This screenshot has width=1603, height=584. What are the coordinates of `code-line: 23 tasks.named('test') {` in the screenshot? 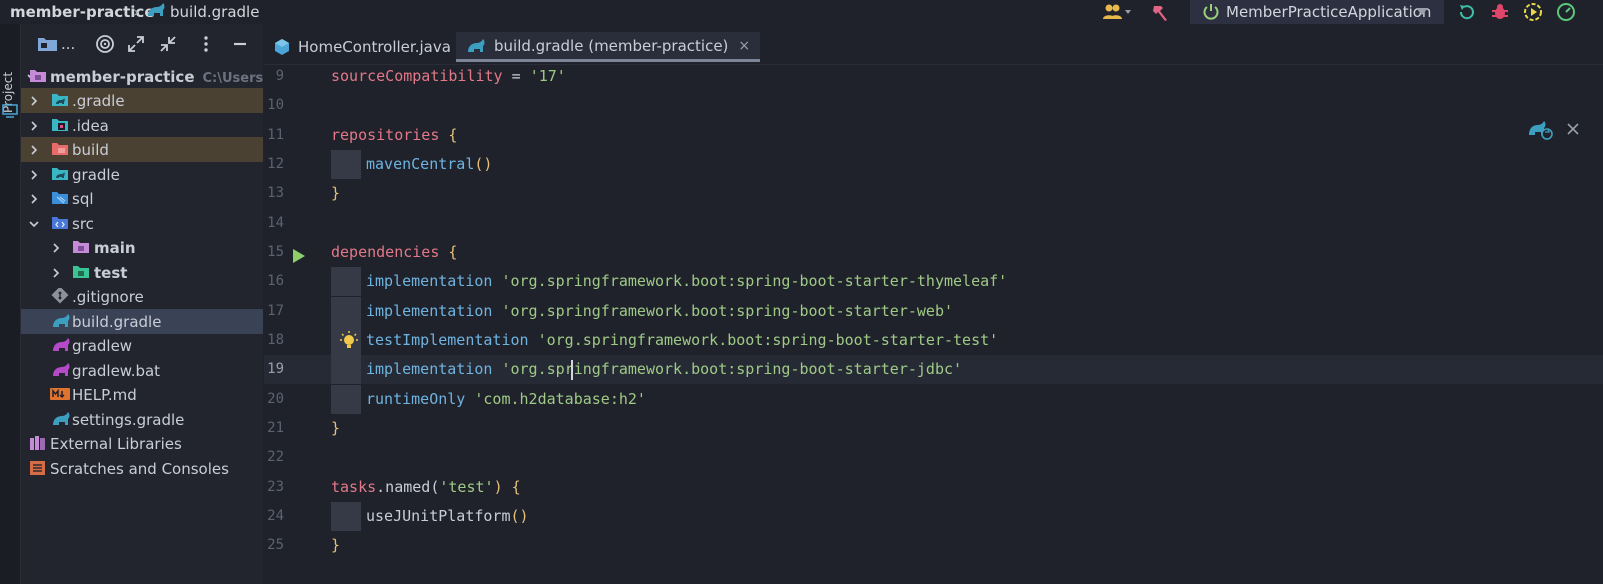 It's located at (933, 487).